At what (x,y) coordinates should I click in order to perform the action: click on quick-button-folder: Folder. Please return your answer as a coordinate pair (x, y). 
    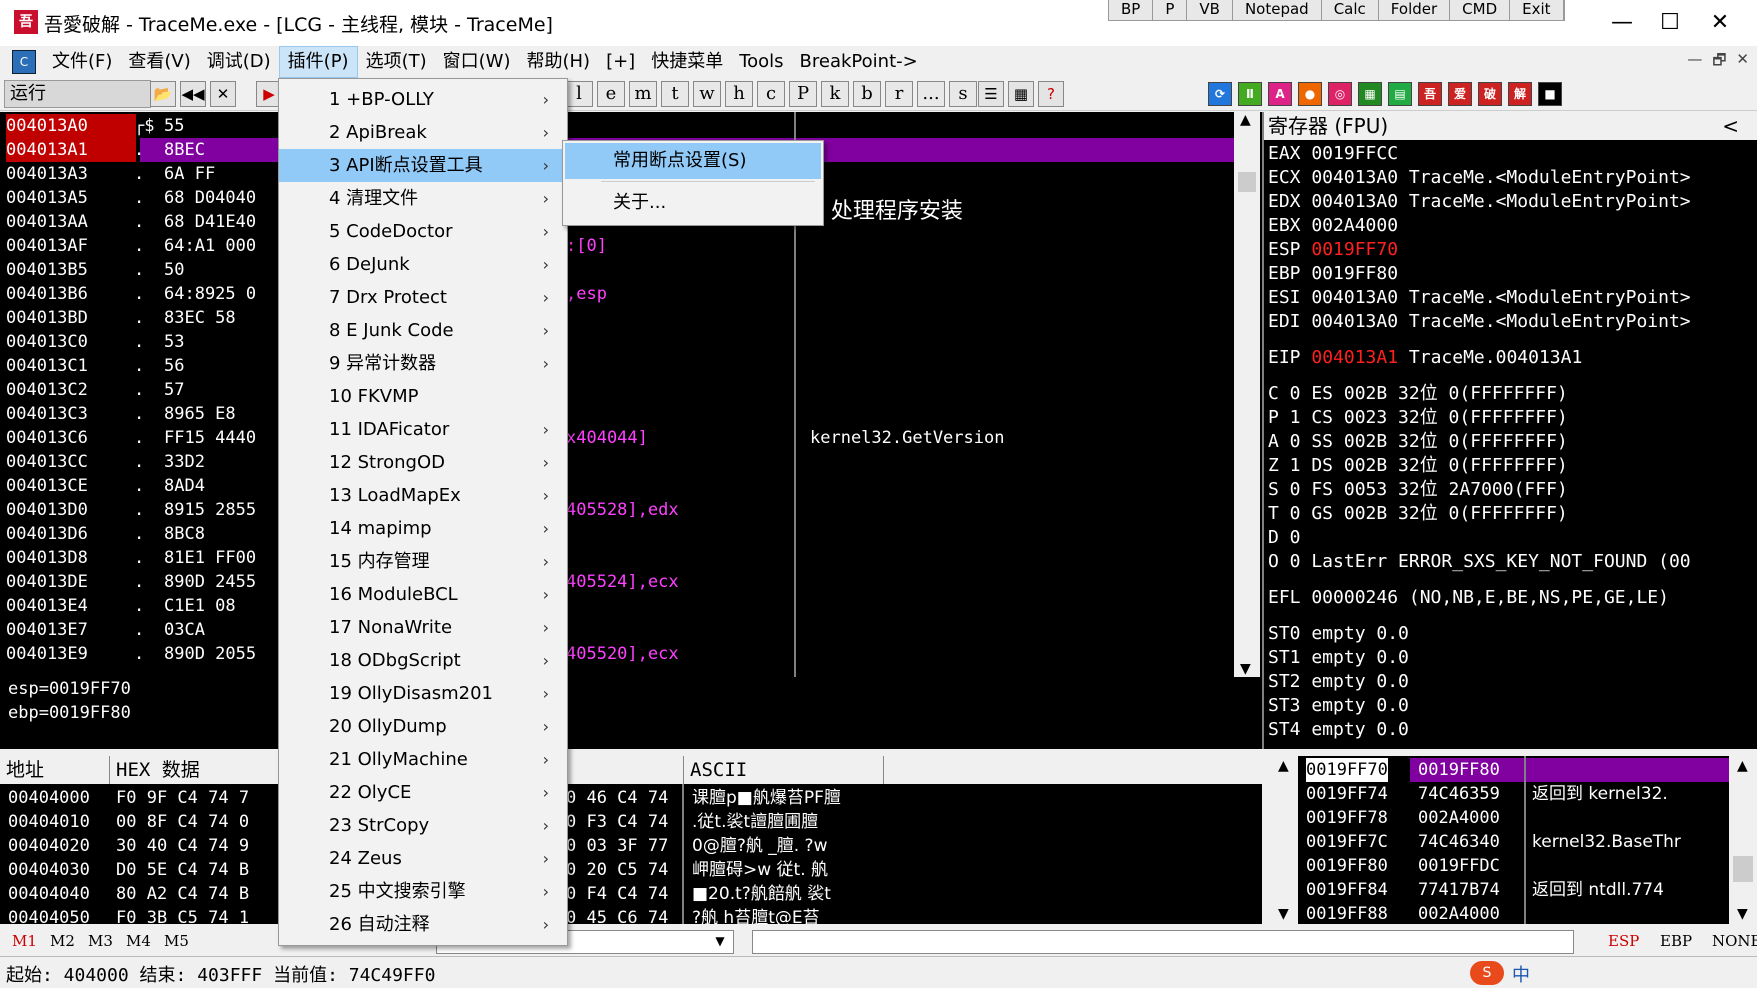
    Looking at the image, I should click on (1415, 10).